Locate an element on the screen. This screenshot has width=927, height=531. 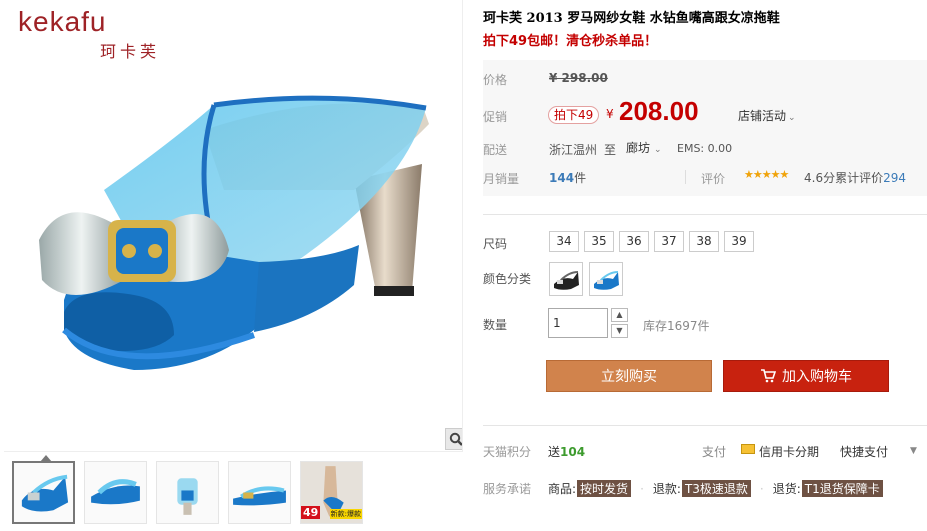
chevron-up-icon: ▲ is located at coordinates (619, 314).